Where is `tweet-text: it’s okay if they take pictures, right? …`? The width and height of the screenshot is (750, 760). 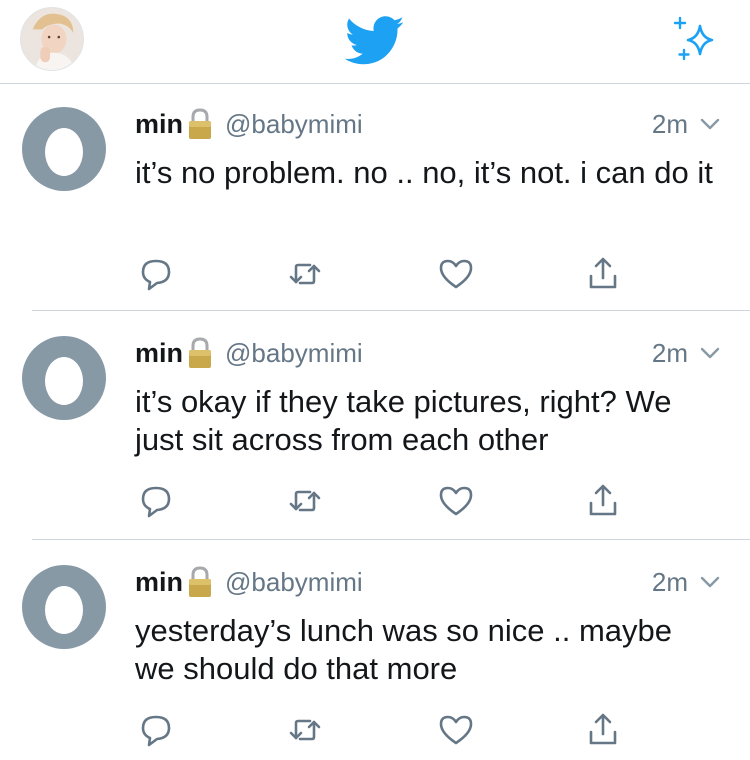 tweet-text: it’s okay if they take pictures, right? … is located at coordinates (403, 420).